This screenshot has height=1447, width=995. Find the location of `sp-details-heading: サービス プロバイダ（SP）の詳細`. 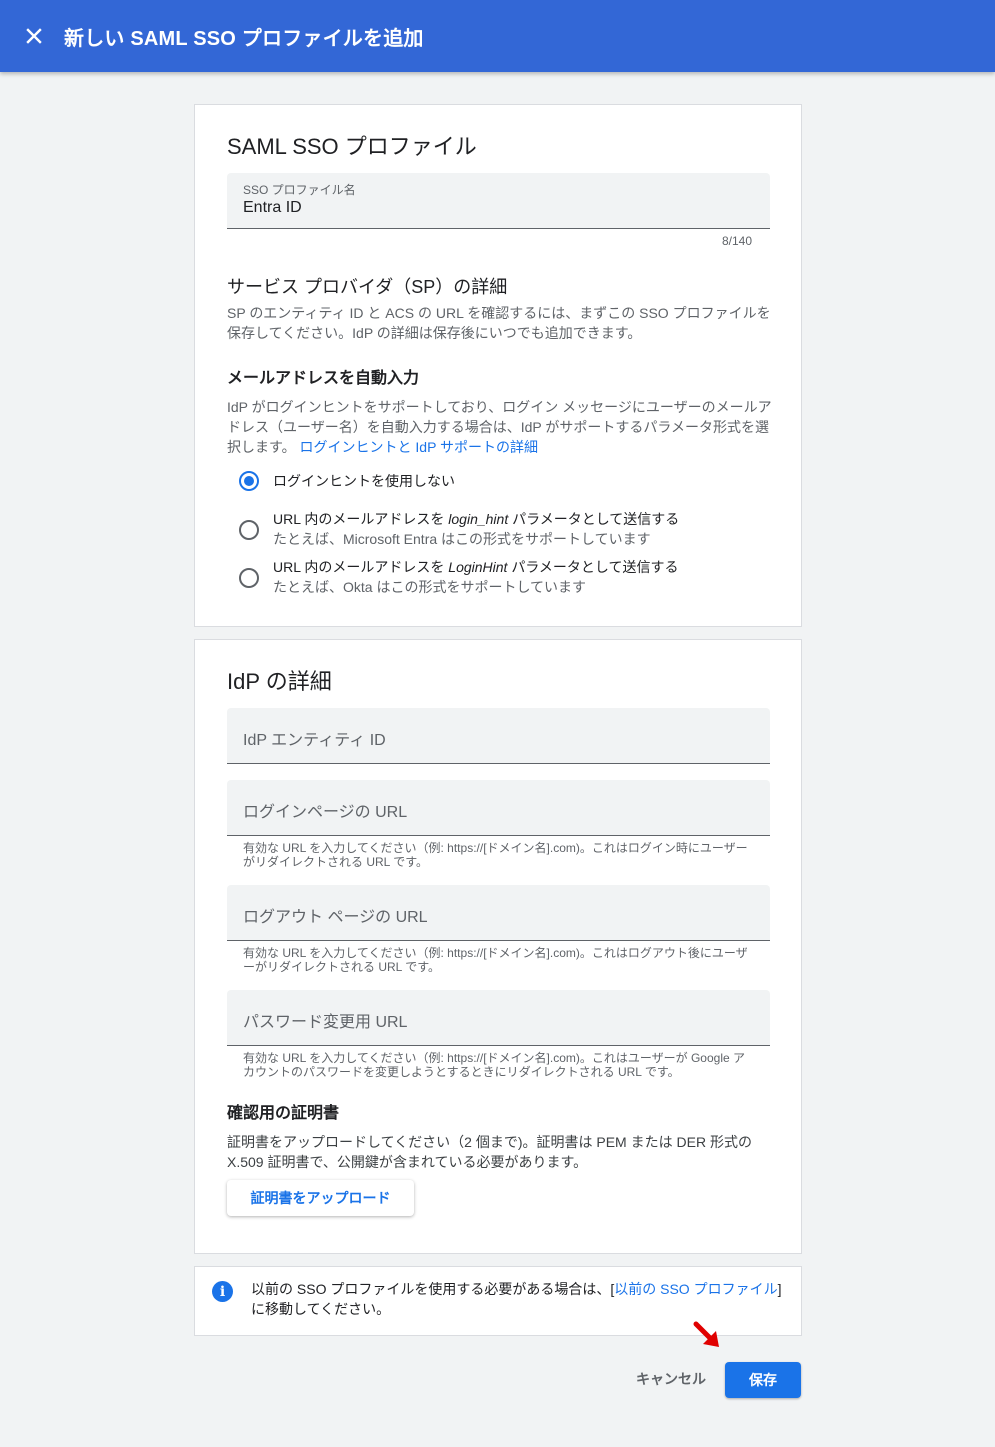

sp-details-heading: サービス プロバイダ（SP）の詳細 is located at coordinates (367, 287).